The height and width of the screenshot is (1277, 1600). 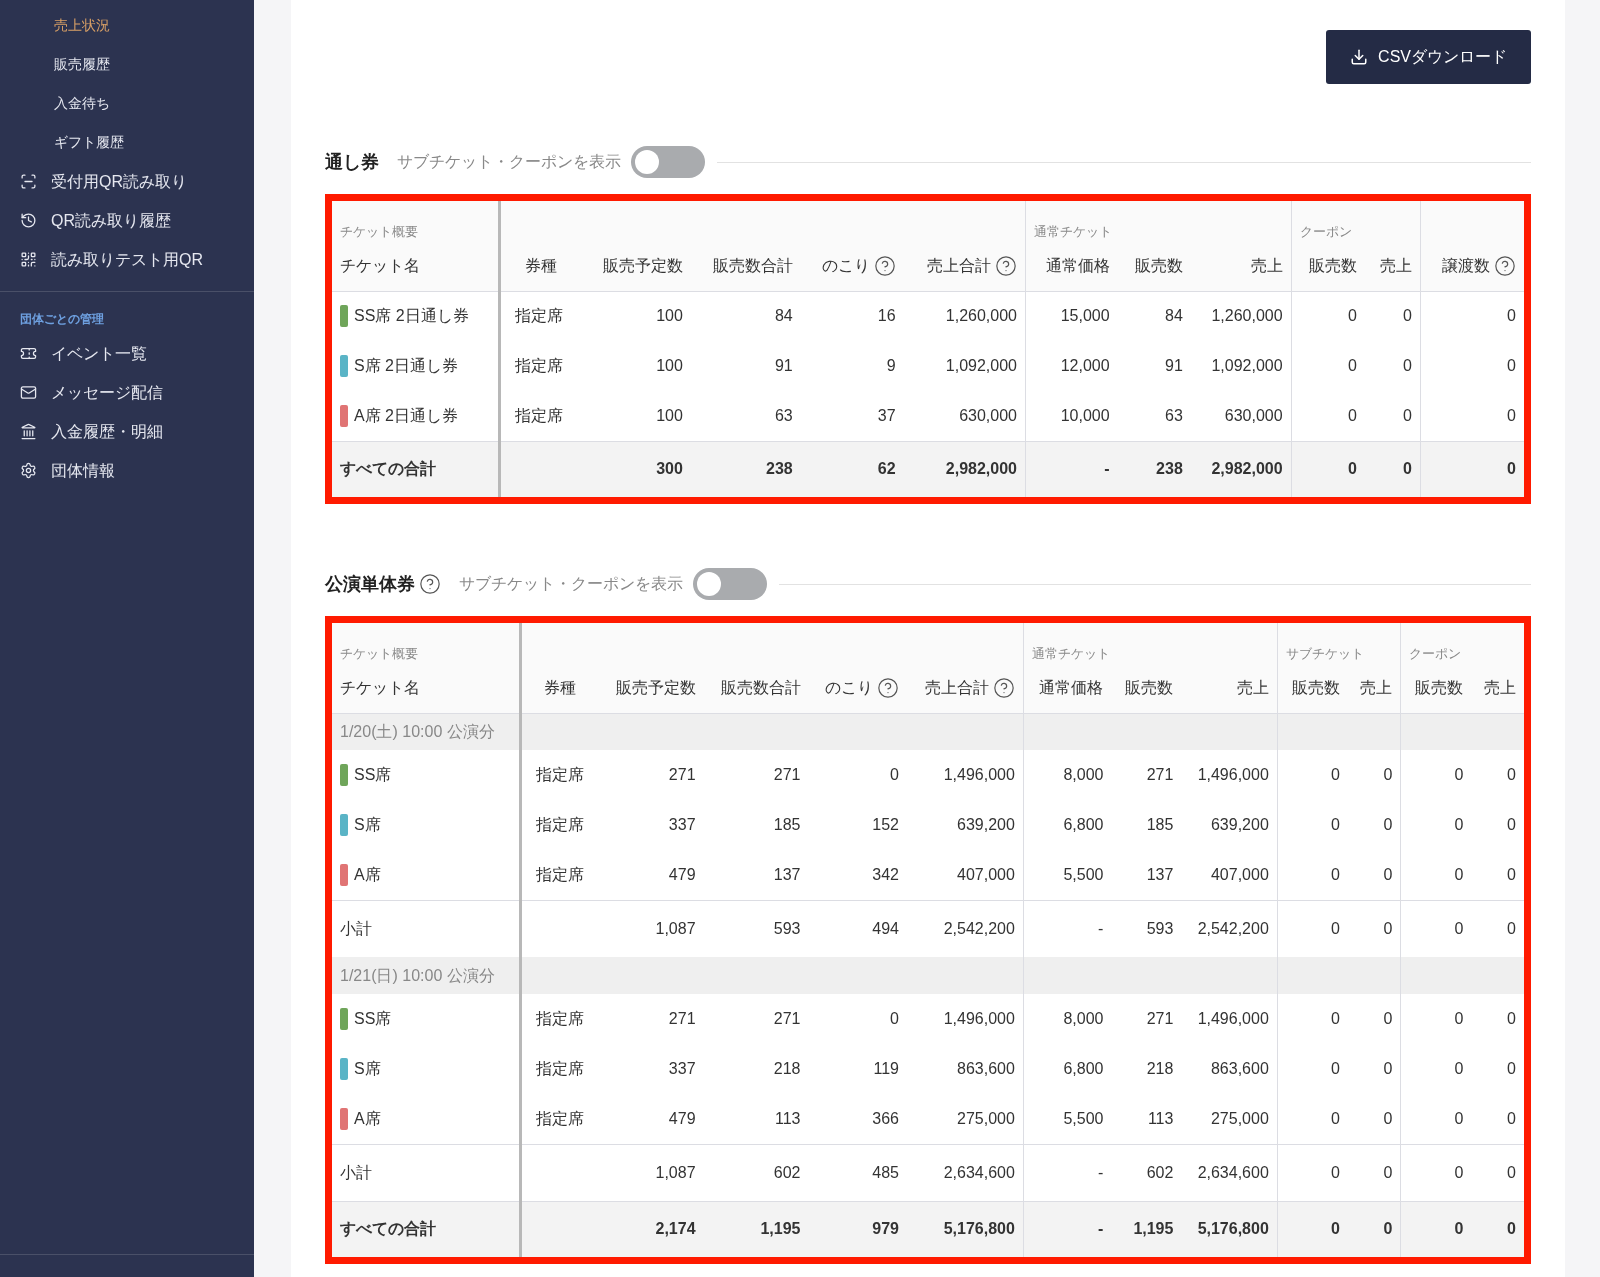 I want to click on ticket-name: S席, so click(x=367, y=1069).